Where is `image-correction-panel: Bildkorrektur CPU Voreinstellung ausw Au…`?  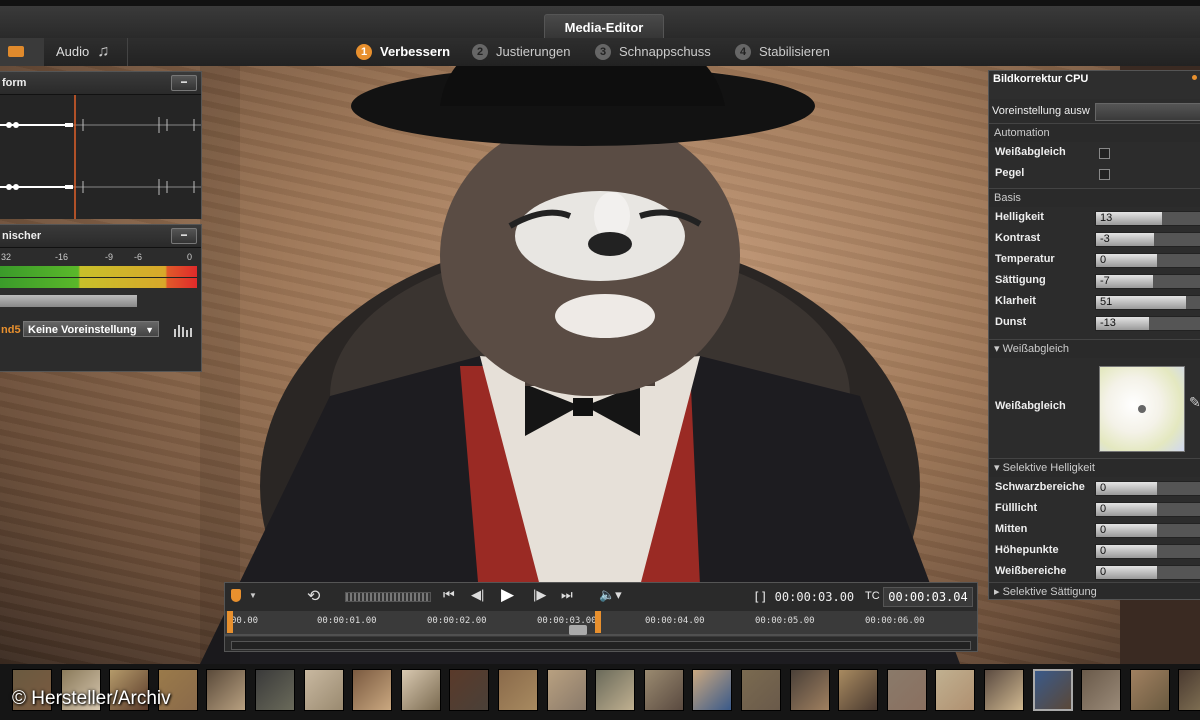
image-correction-panel: Bildkorrektur CPU Voreinstellung ausw Au… is located at coordinates (1094, 335).